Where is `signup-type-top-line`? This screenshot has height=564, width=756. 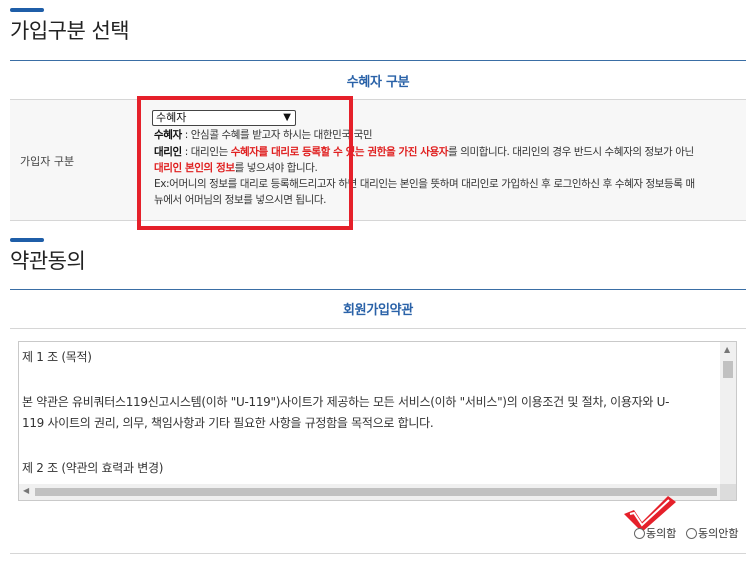 signup-type-top-line is located at coordinates (378, 60).